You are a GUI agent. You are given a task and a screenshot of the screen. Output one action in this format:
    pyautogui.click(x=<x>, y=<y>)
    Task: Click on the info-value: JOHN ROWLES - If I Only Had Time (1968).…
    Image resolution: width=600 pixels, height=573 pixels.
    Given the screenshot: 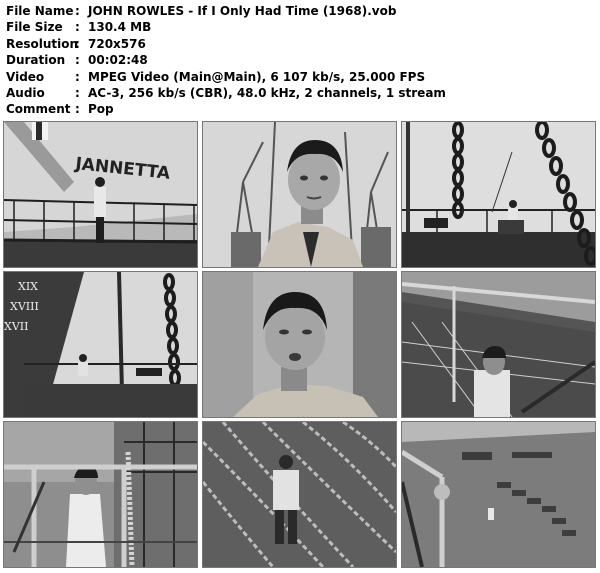 What is the action you would take?
    pyautogui.click(x=242, y=11)
    